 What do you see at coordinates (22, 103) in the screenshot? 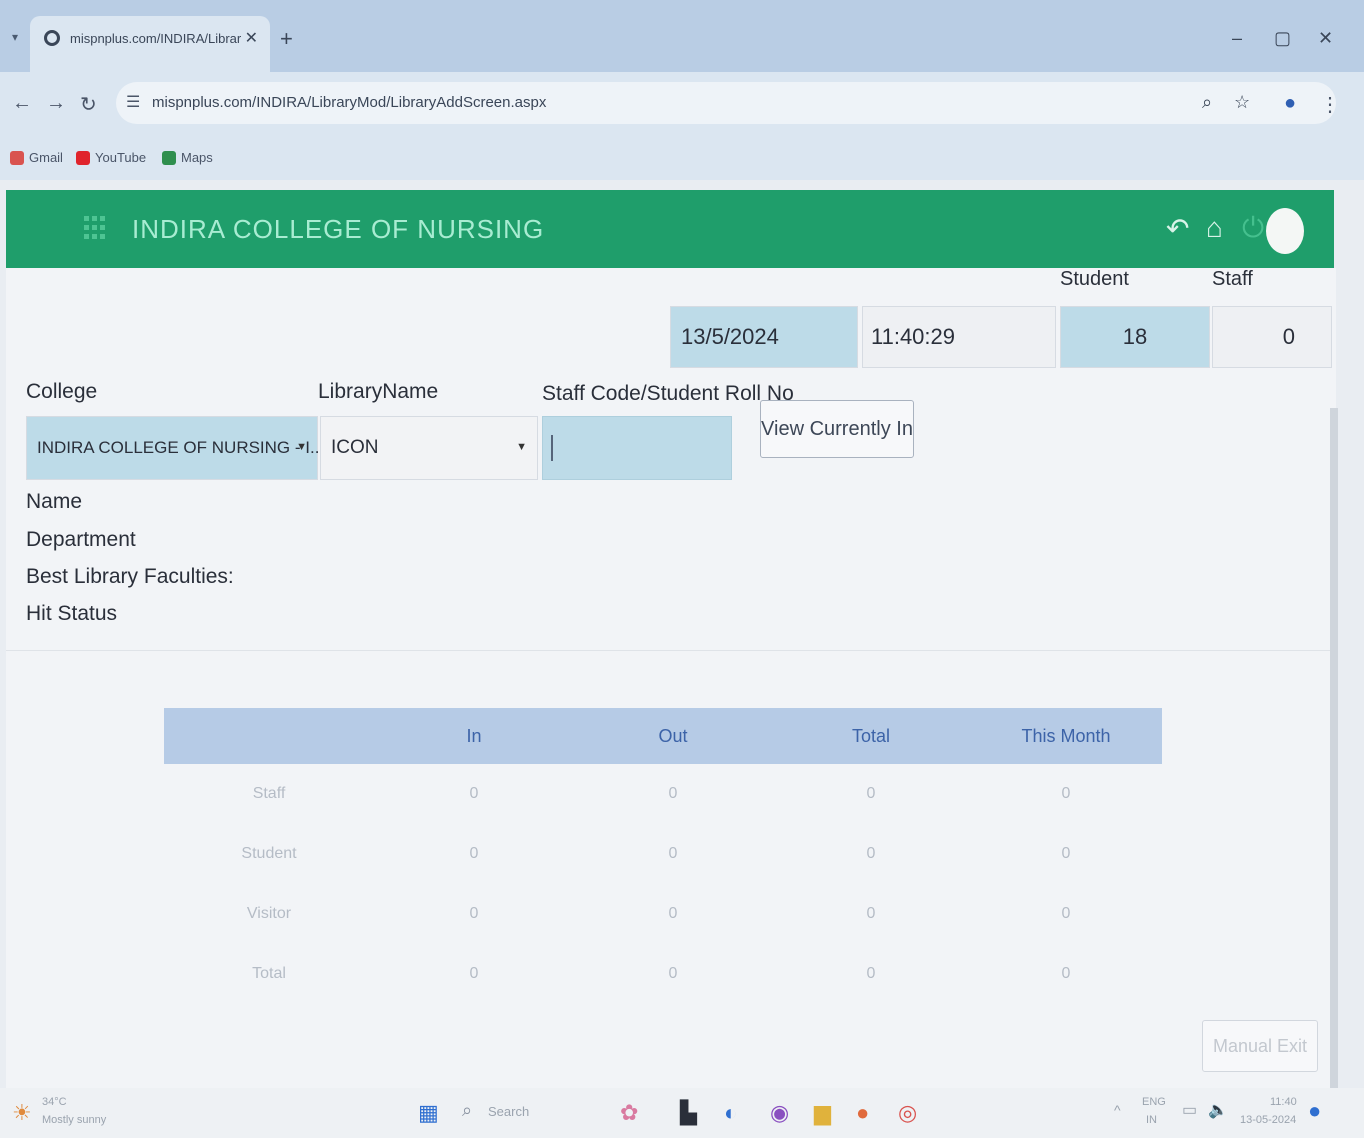
I see `back-icon: ←` at bounding box center [22, 103].